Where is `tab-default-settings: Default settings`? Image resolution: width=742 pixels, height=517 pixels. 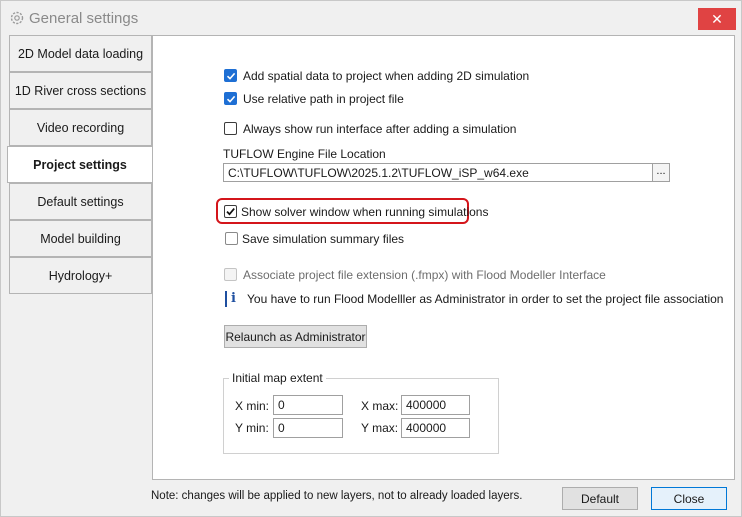 tab-default-settings: Default settings is located at coordinates (80, 201).